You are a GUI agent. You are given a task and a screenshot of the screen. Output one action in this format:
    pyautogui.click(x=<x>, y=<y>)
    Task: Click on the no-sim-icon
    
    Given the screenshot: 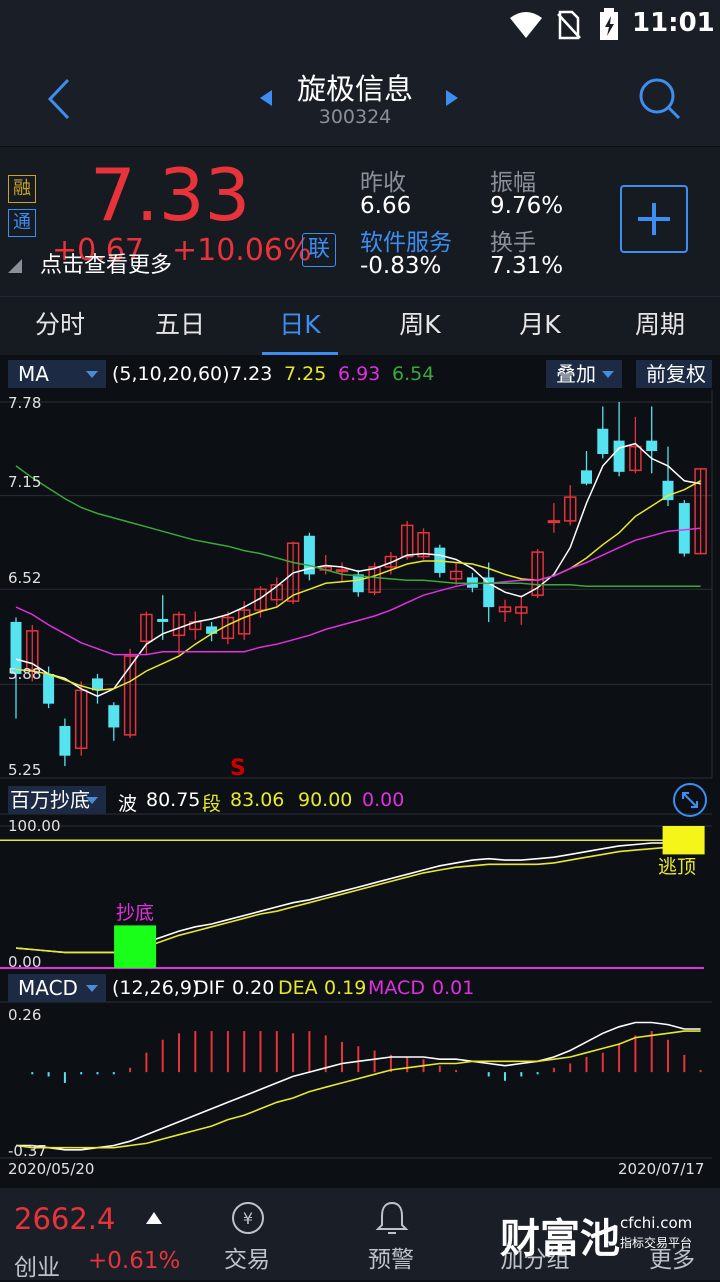 What is the action you would take?
    pyautogui.click(x=569, y=25)
    